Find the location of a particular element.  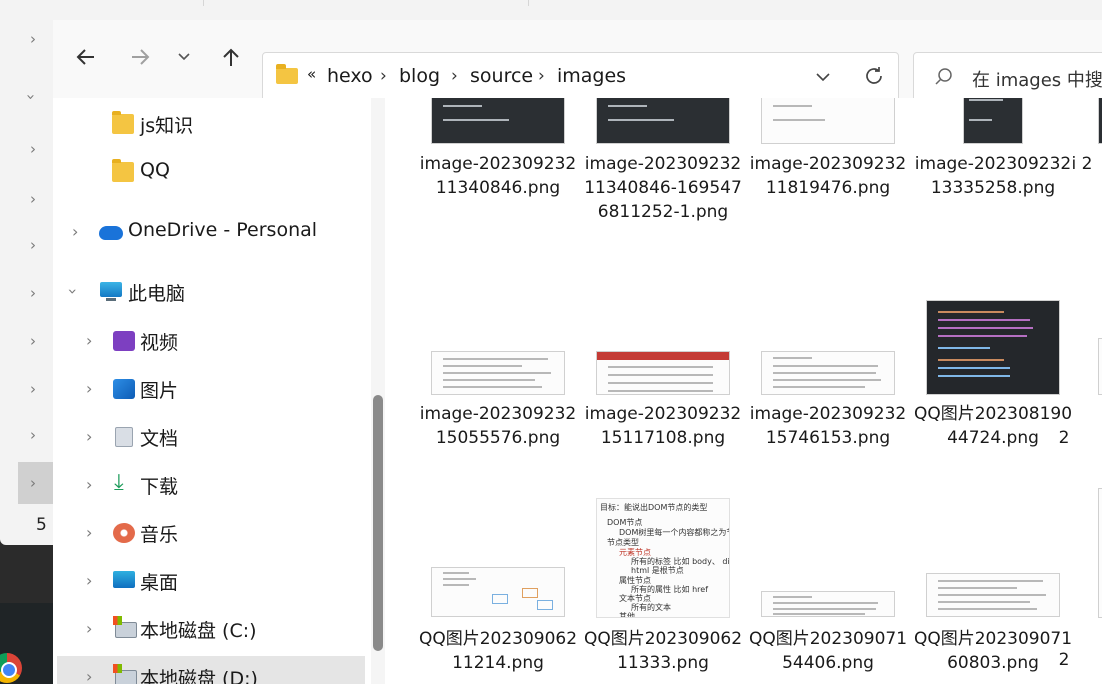

file-item: i 2 is located at coordinates (1087, 168).